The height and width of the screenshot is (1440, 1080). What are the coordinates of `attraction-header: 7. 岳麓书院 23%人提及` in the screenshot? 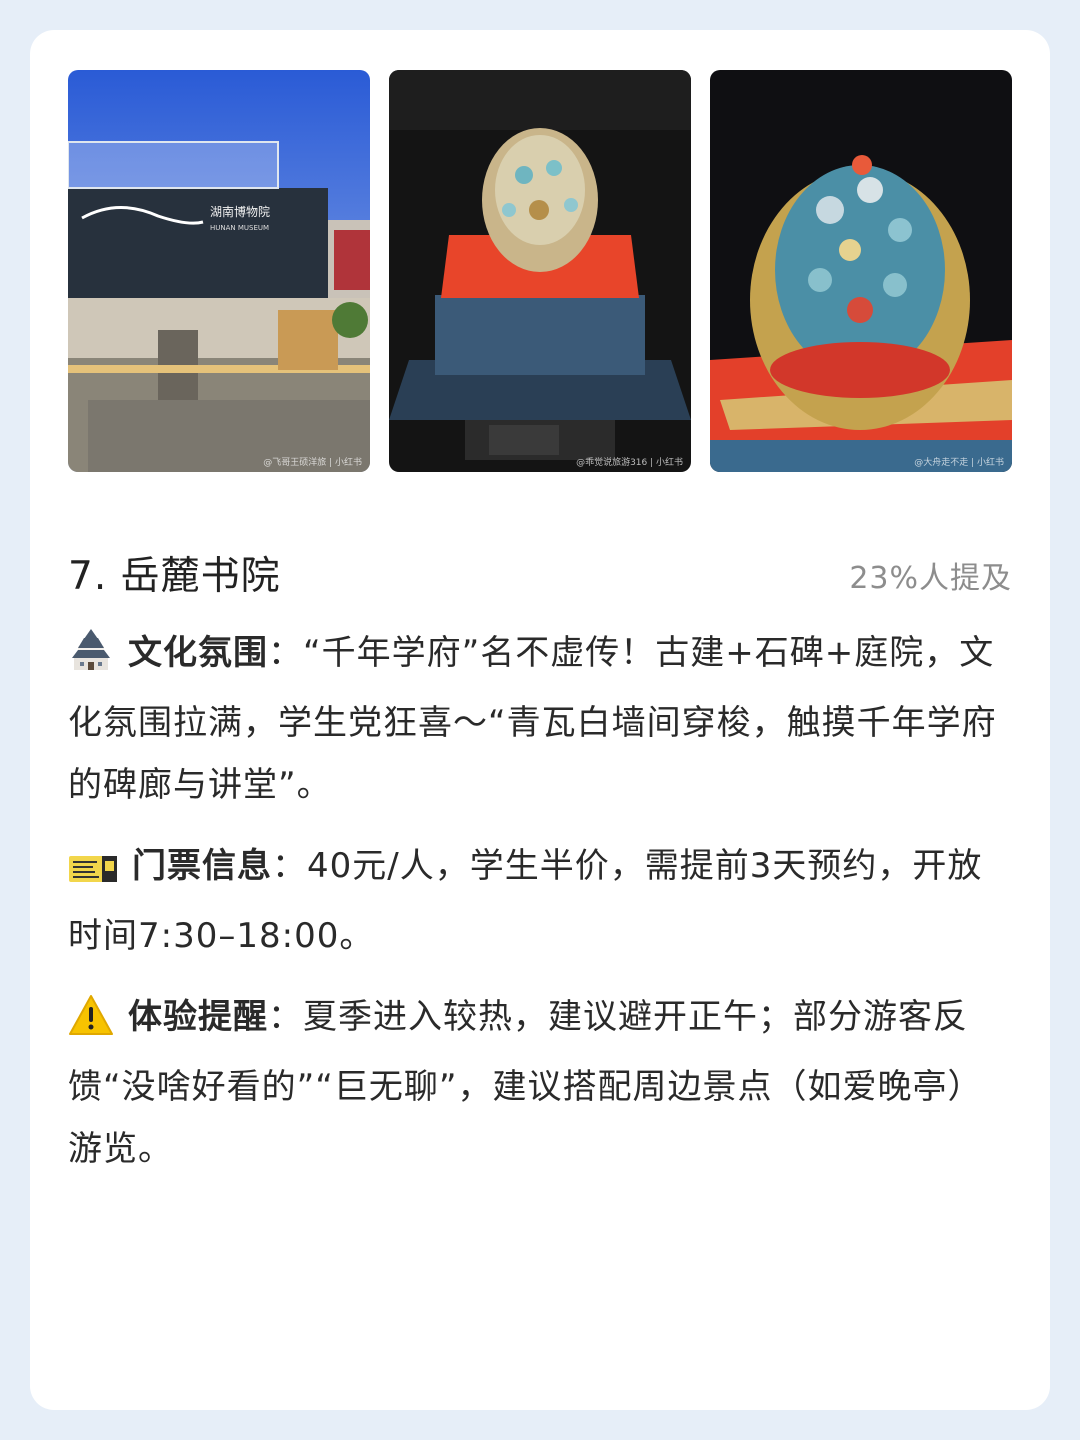 It's located at (540, 575).